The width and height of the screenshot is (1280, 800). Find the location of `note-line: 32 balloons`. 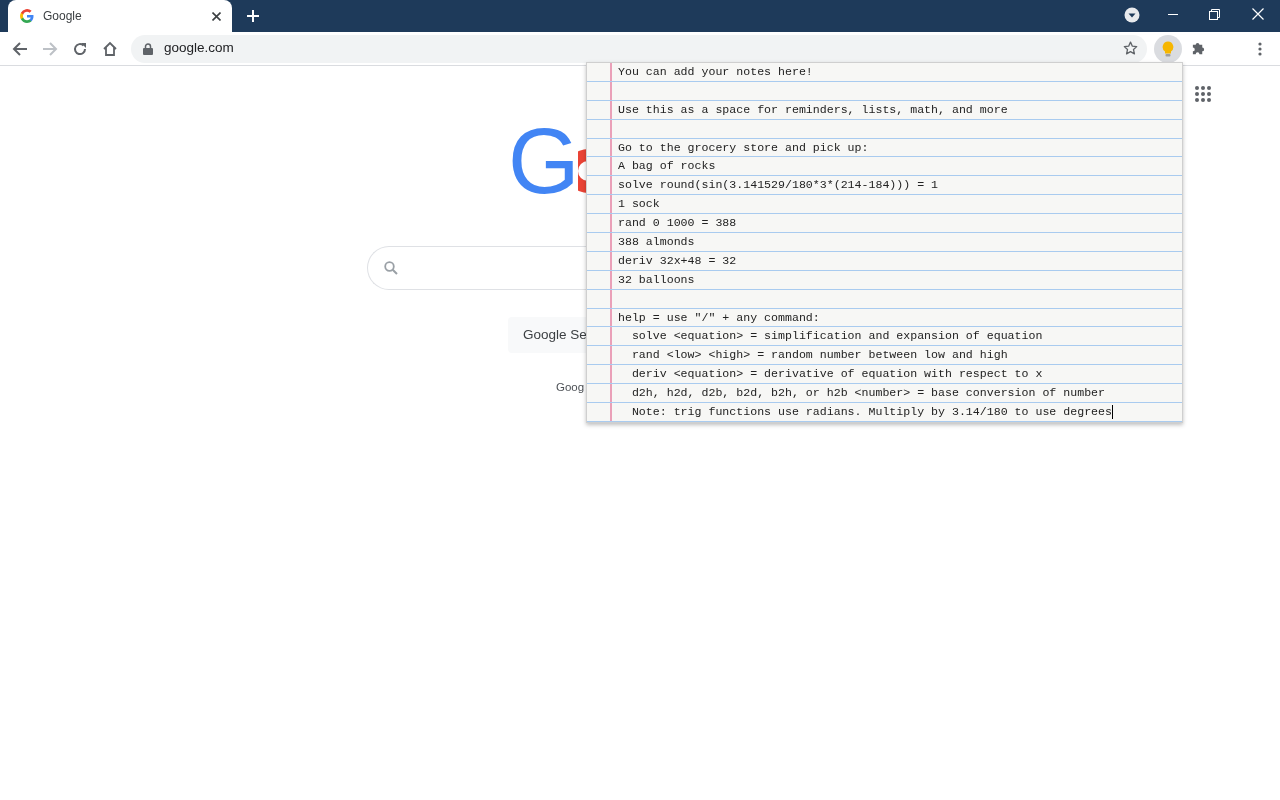

note-line: 32 balloons is located at coordinates (656, 279).